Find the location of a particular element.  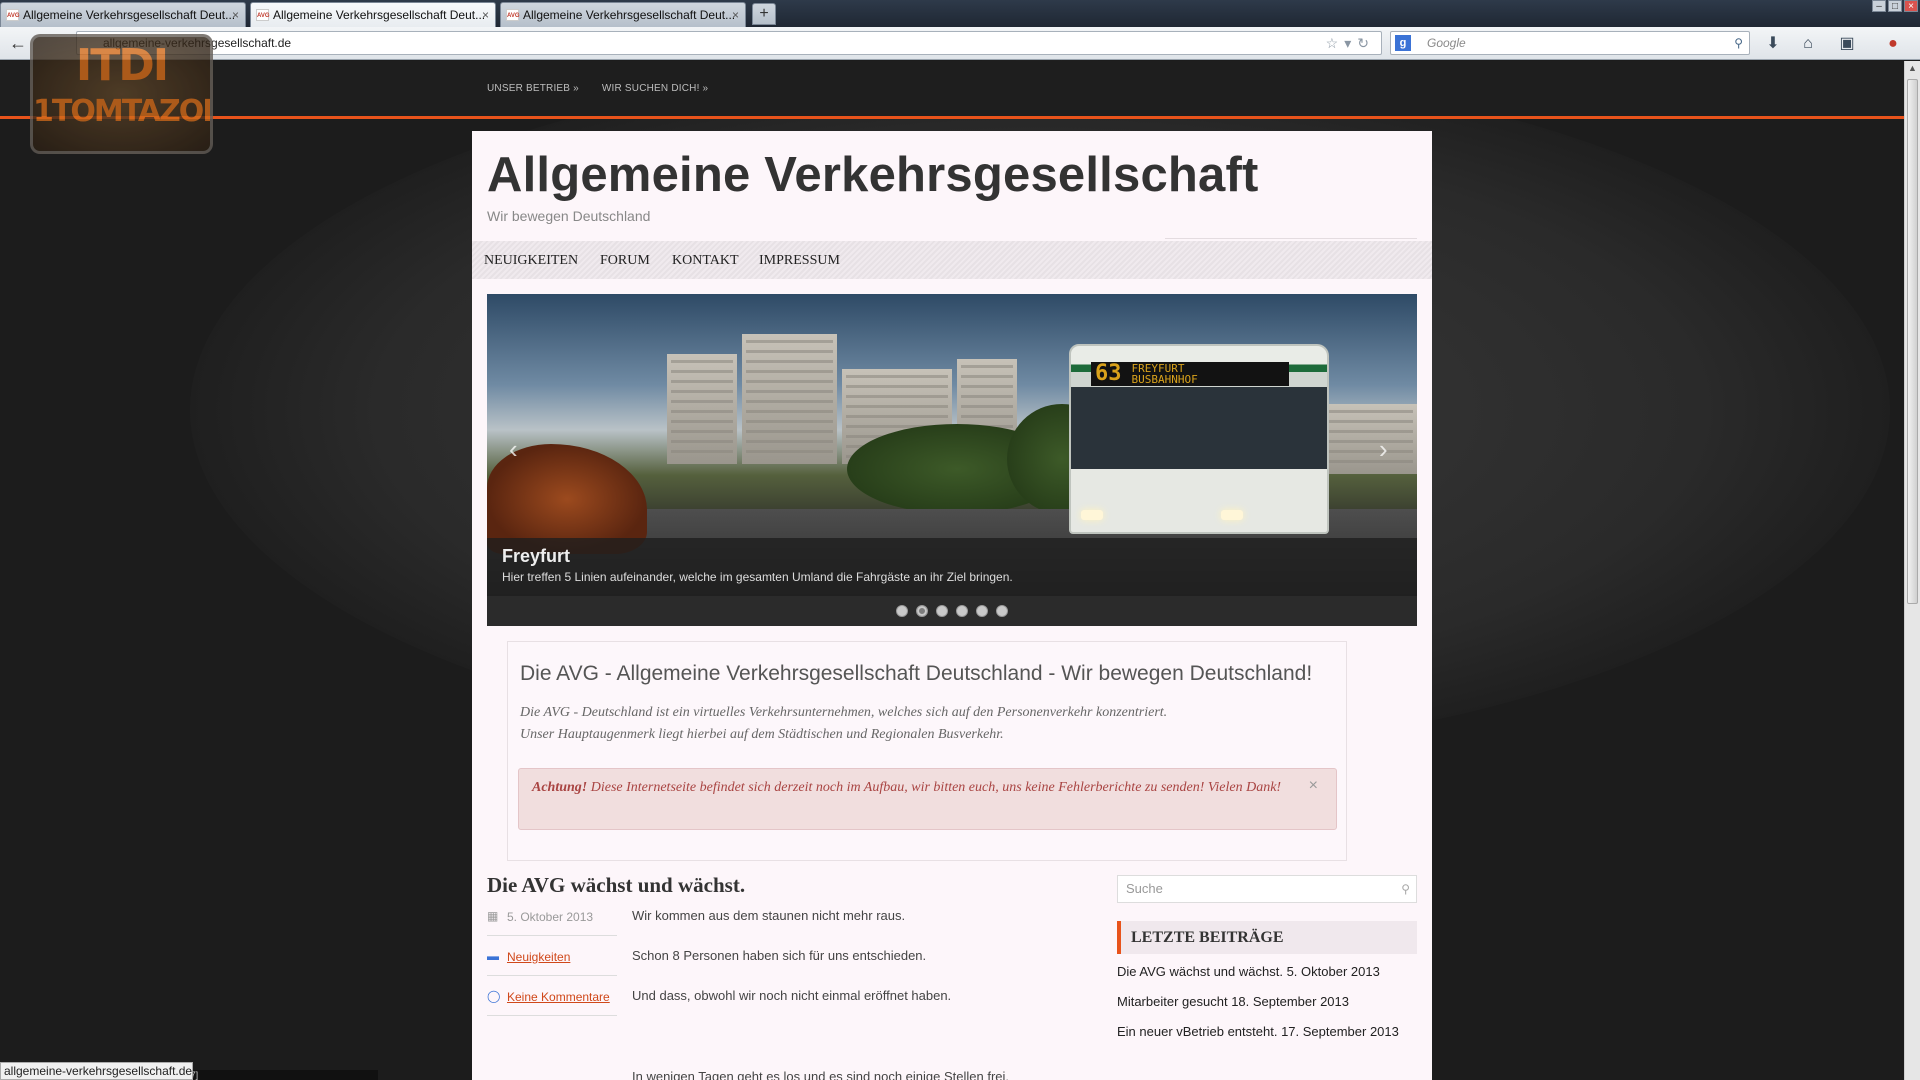

calendar-icon: ▦ is located at coordinates (493, 916).